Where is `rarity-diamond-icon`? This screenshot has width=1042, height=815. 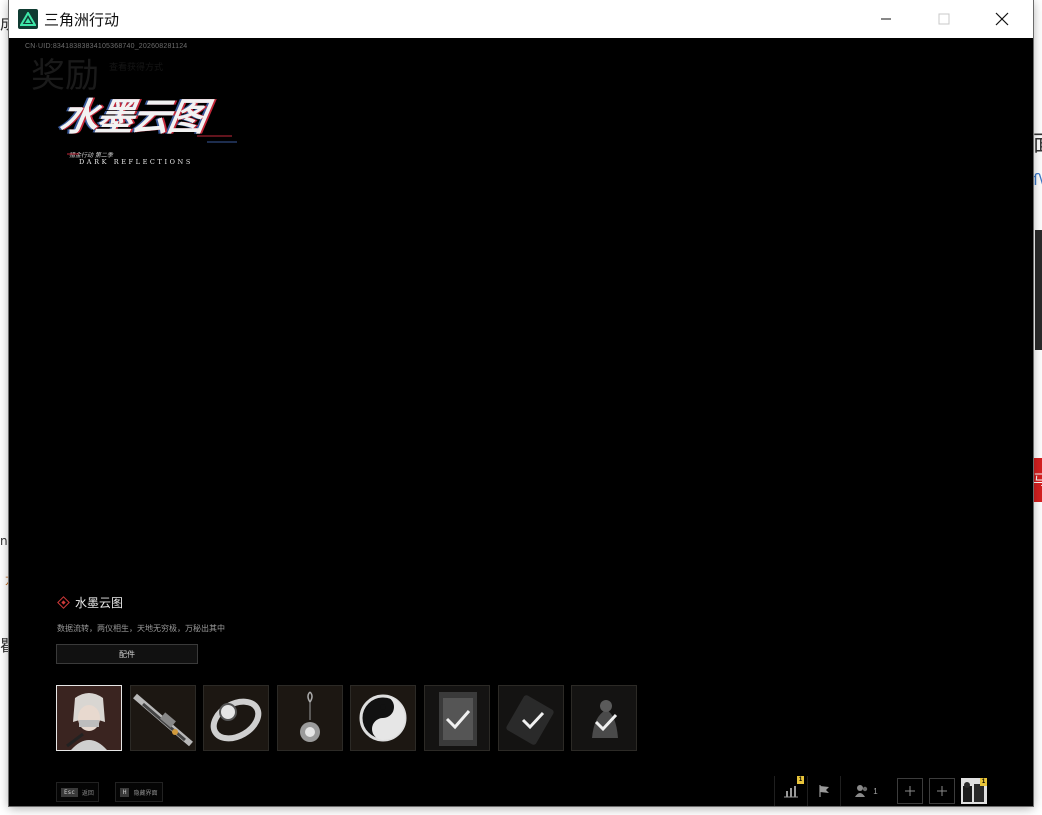 rarity-diamond-icon is located at coordinates (63, 602).